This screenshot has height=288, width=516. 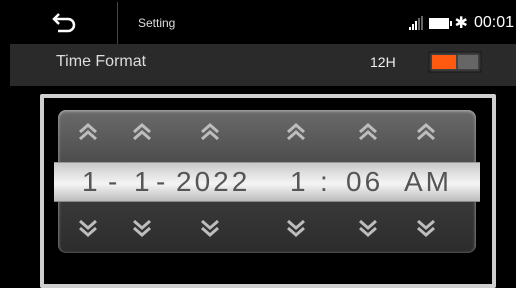 What do you see at coordinates (263, 65) in the screenshot?
I see `time-format-row: Time Format 12H` at bounding box center [263, 65].